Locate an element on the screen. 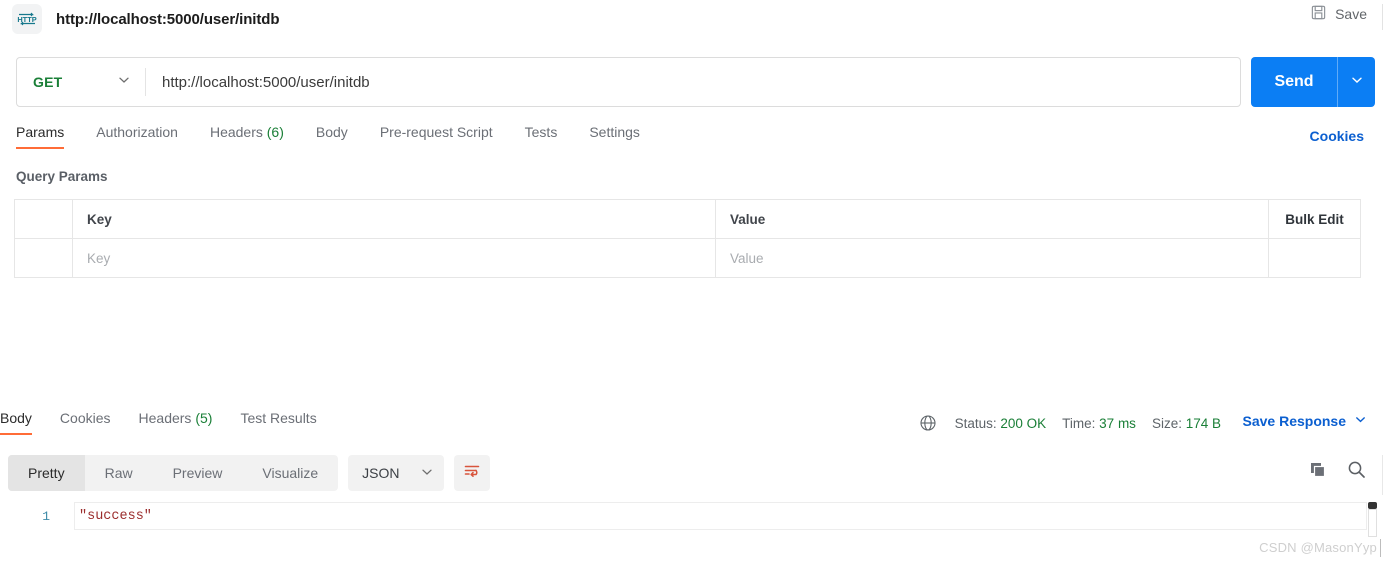  word-wrap-toggle is located at coordinates (472, 473).